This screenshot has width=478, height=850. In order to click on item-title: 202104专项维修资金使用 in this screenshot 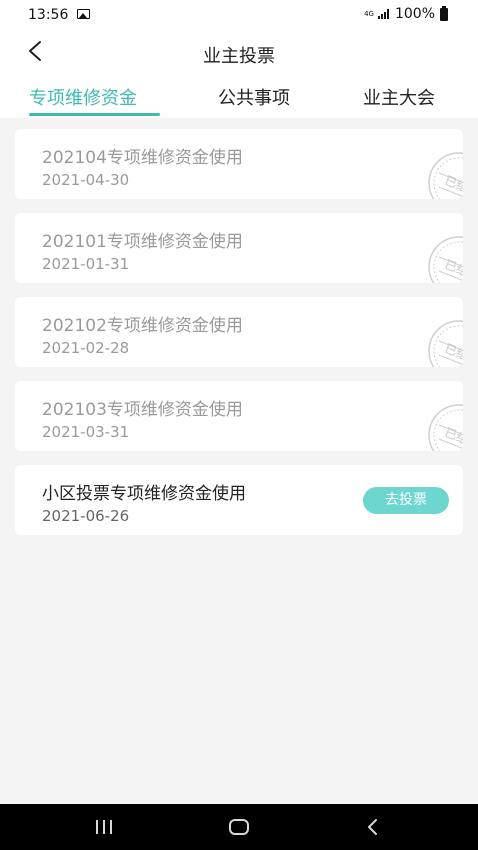, I will do `click(142, 158)`.